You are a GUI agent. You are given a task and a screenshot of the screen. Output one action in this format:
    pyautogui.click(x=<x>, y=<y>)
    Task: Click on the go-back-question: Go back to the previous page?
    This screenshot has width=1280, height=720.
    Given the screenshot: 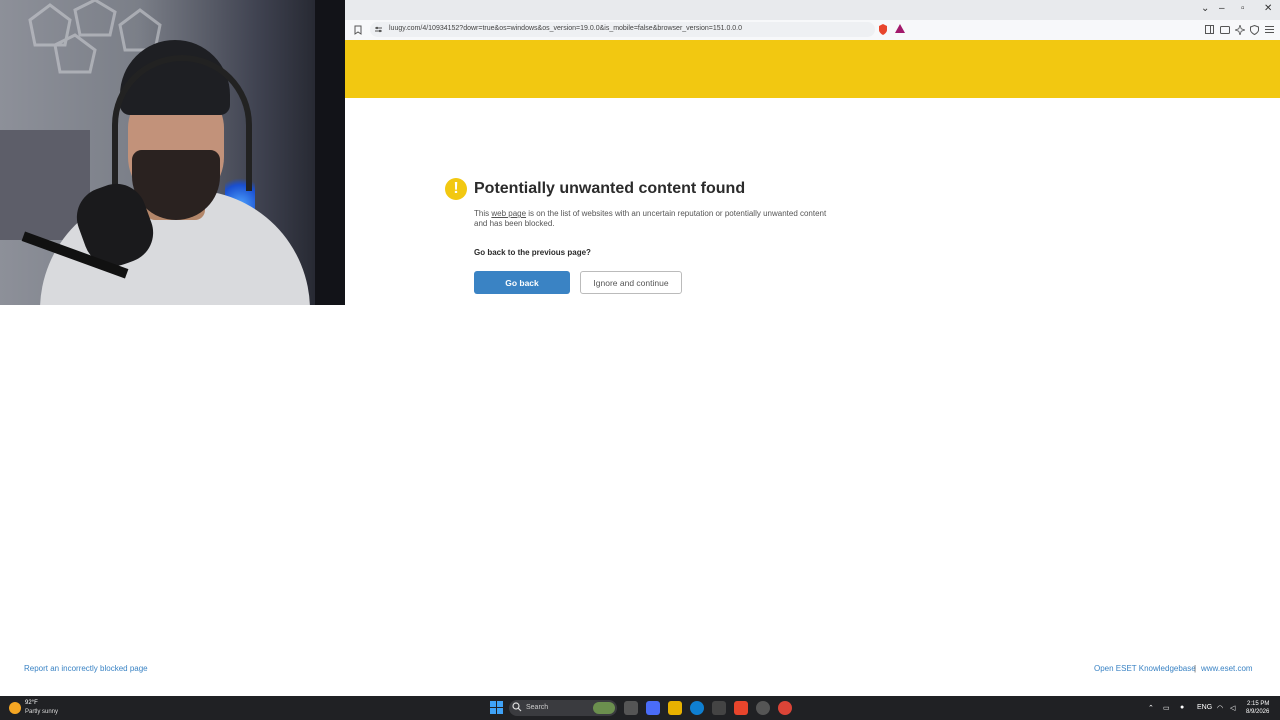 What is the action you would take?
    pyautogui.click(x=532, y=252)
    